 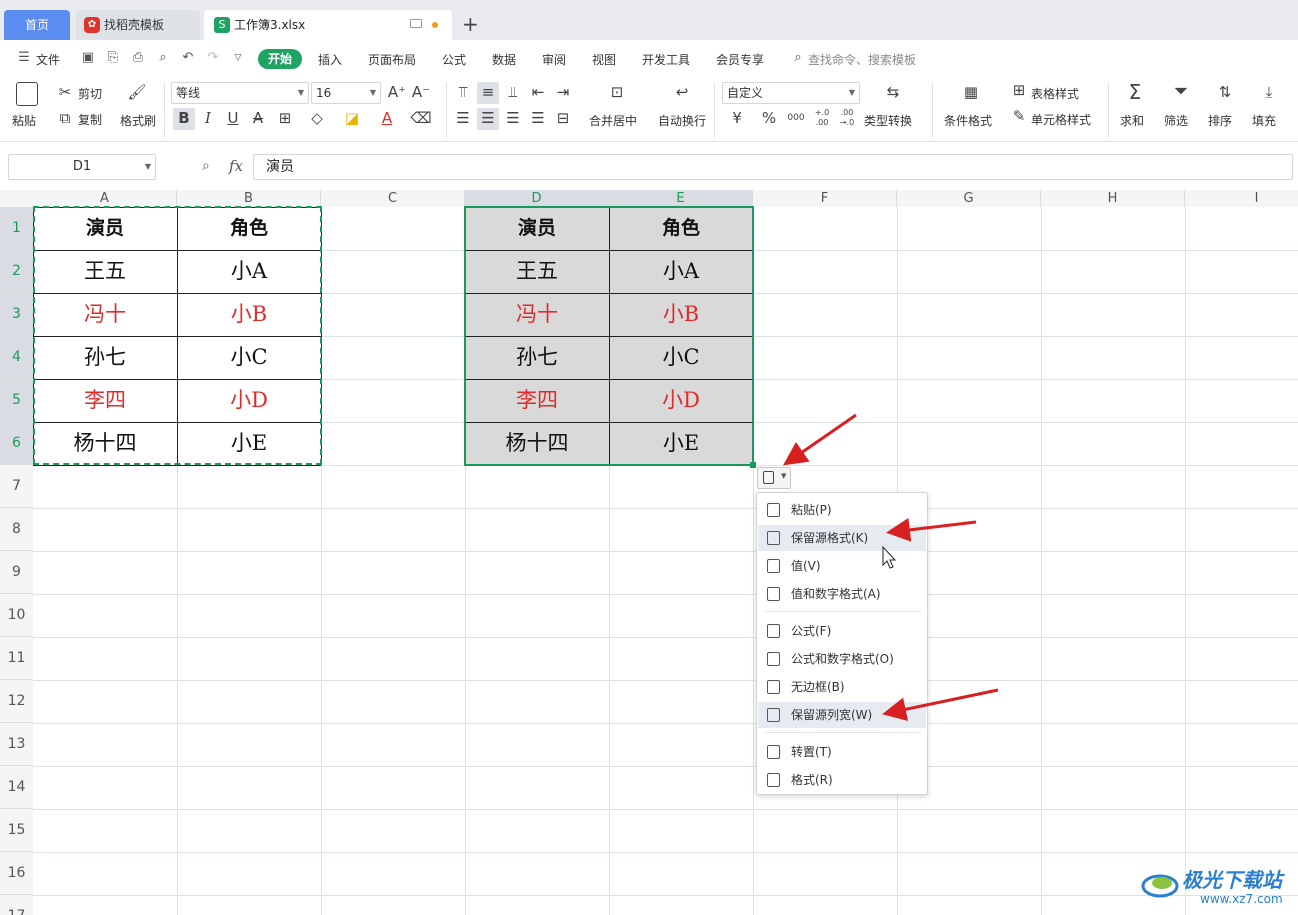 What do you see at coordinates (1232, 880) in the screenshot?
I see `watermark-title: 极光下载站` at bounding box center [1232, 880].